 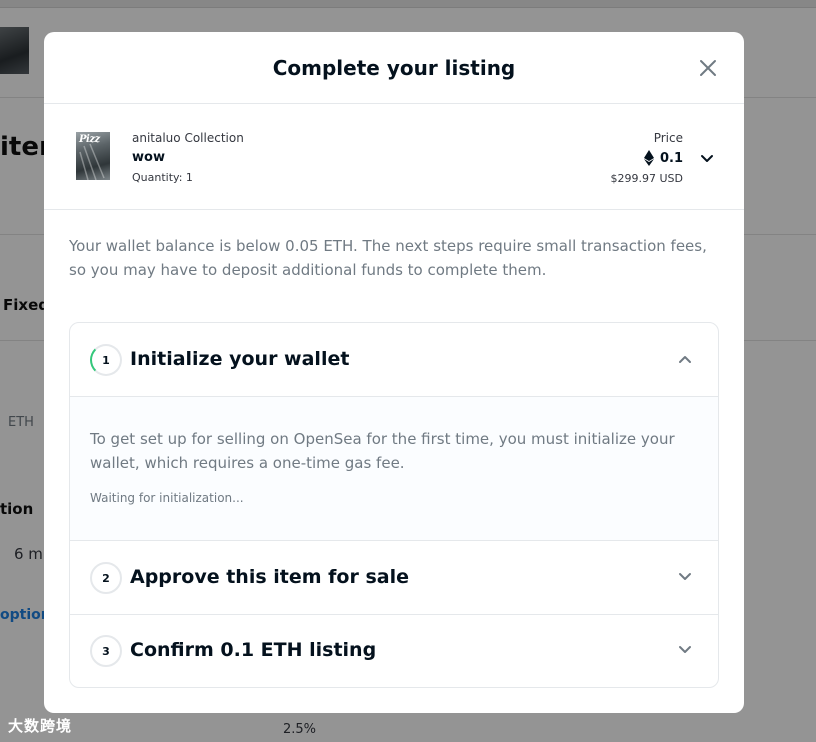 What do you see at coordinates (188, 138) in the screenshot?
I see `item-collection: anitaluo Collection` at bounding box center [188, 138].